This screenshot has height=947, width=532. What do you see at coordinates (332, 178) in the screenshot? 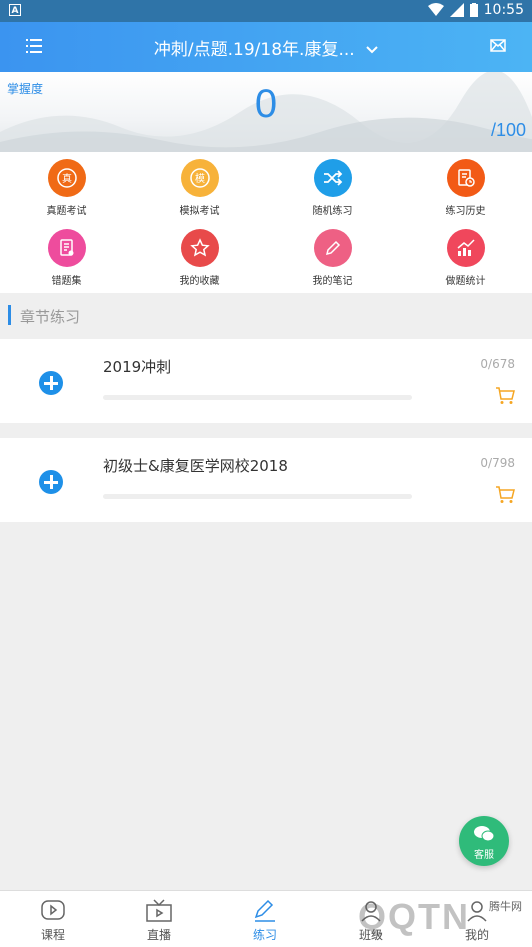
I see `shuffle-icon` at bounding box center [332, 178].